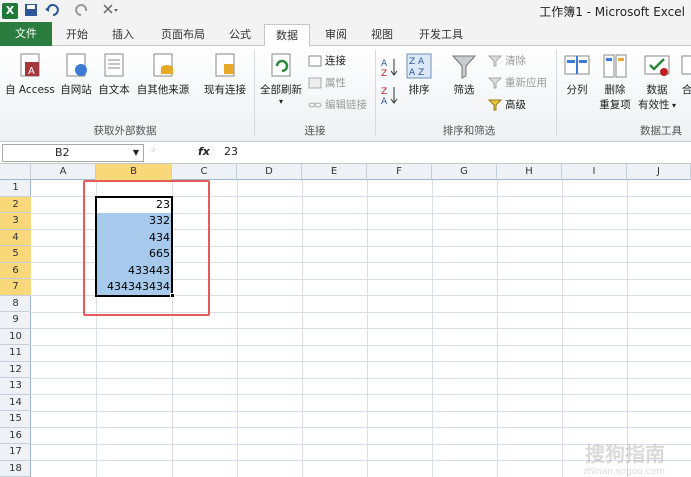 This screenshot has height=477, width=691. Describe the element at coordinates (526, 83) in the screenshot. I see `reapply-label: 重新应用` at that location.